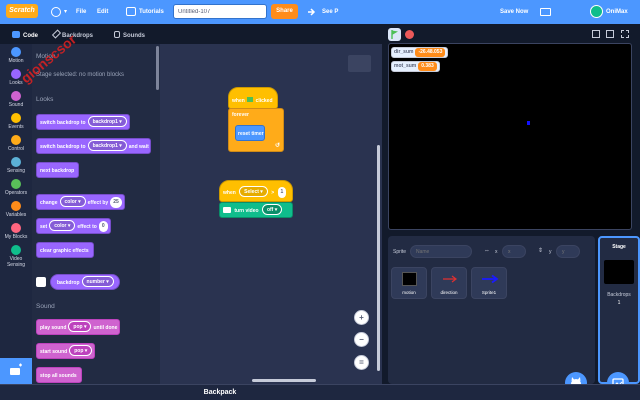  What do you see at coordinates (16, 77) in the screenshot?
I see `category-looks: Looks` at bounding box center [16, 77].